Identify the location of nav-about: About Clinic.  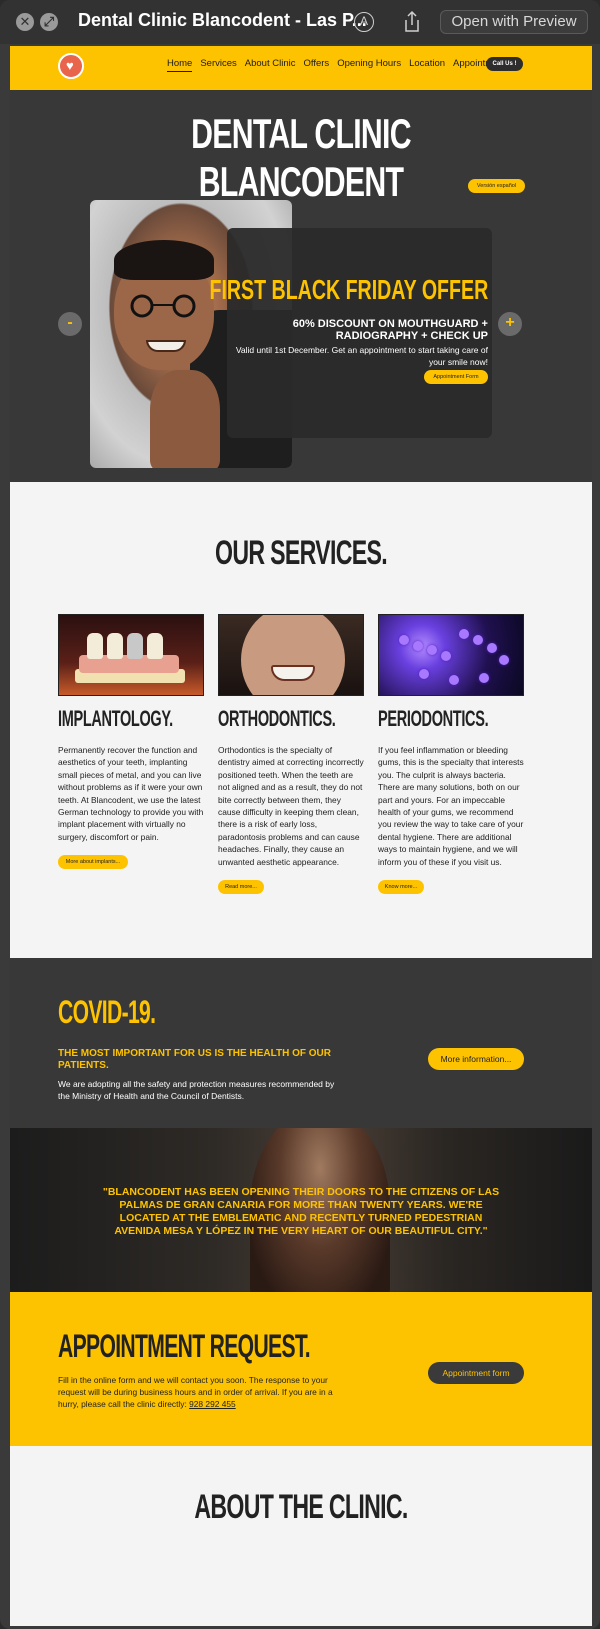
(270, 65).